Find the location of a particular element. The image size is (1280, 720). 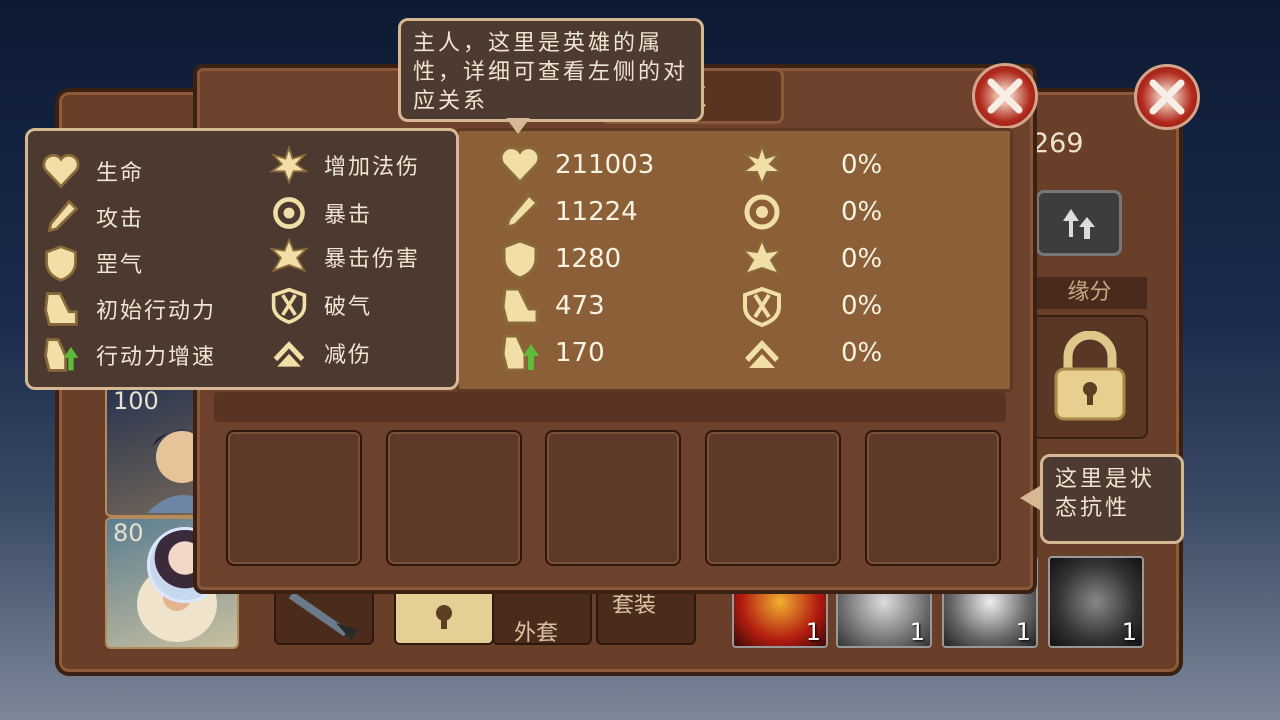

lock-icon is located at coordinates (1090, 376).